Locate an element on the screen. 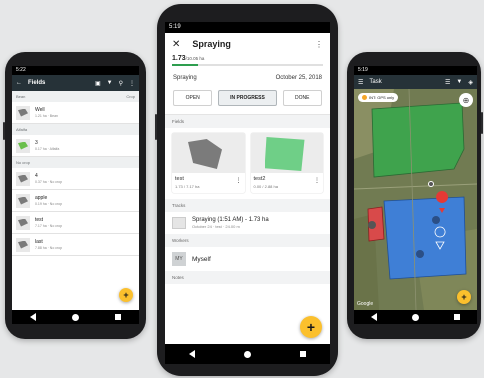  worker-name: Myself is located at coordinates (201, 259).